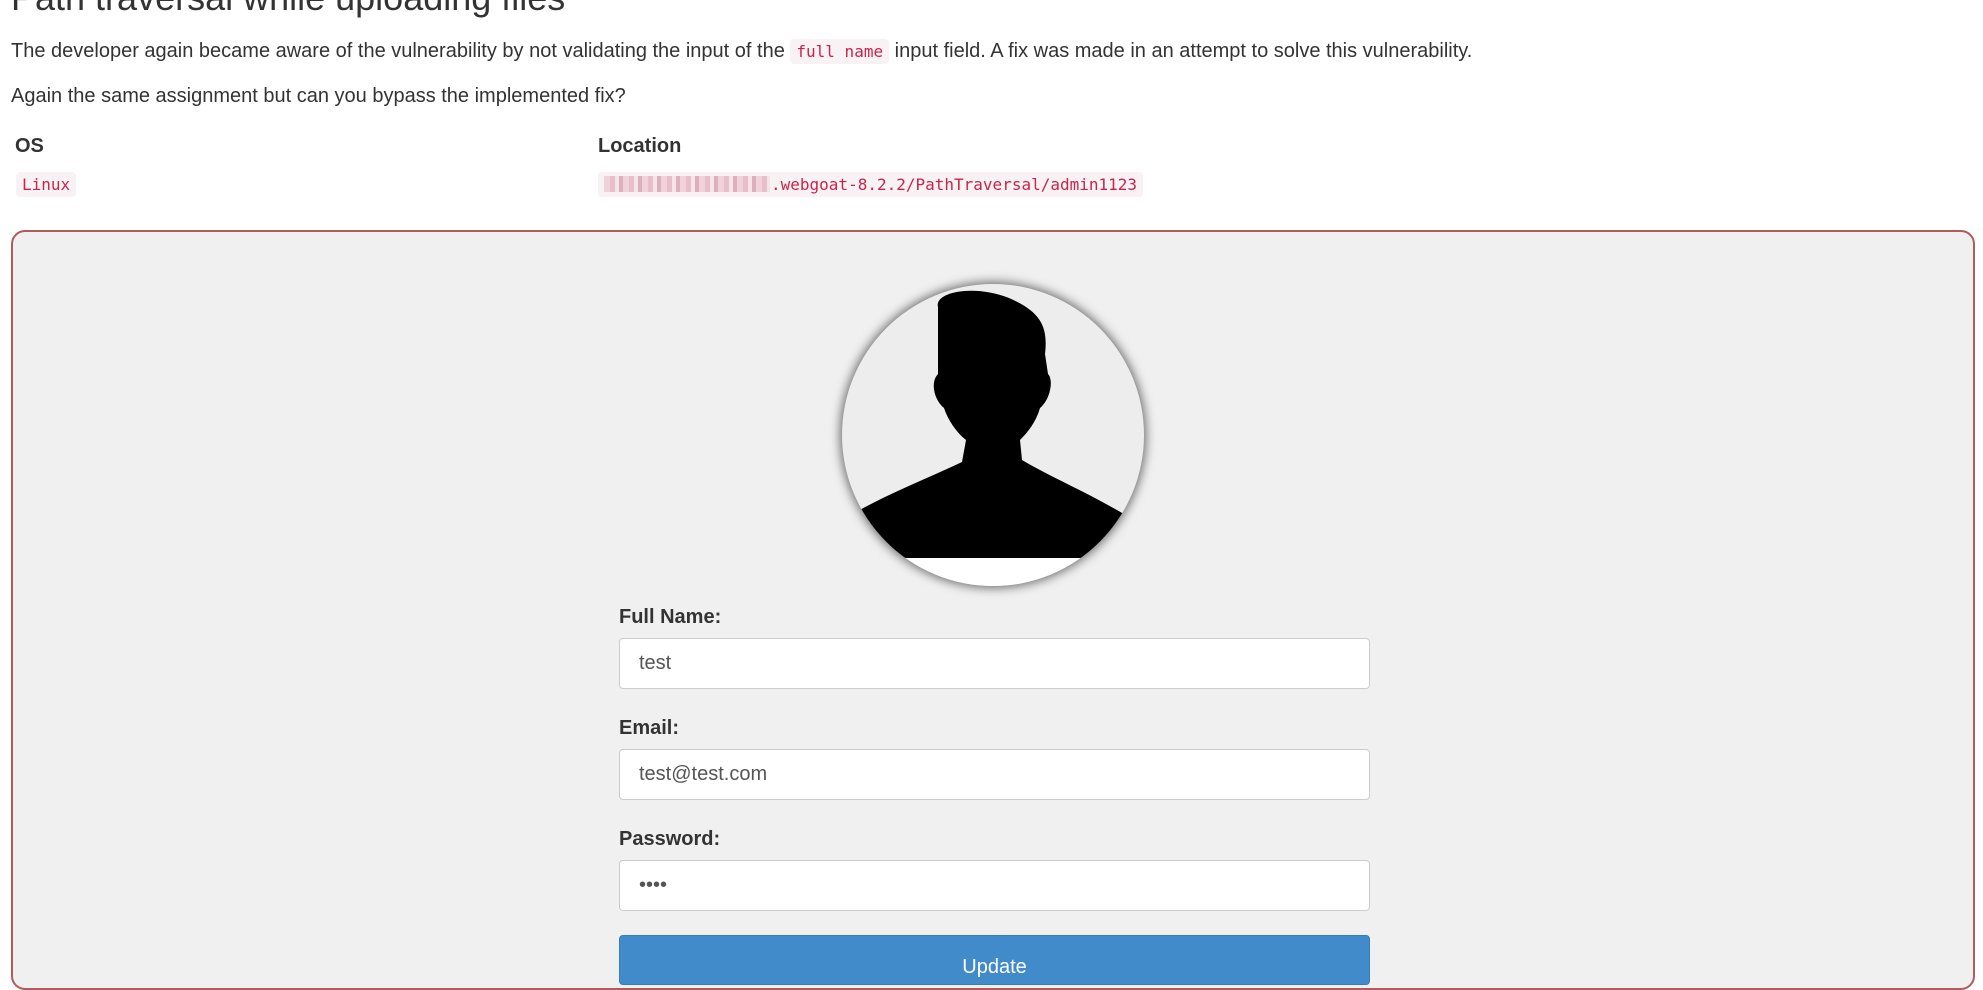  What do you see at coordinates (994, 663) in the screenshot?
I see `full-name-input` at bounding box center [994, 663].